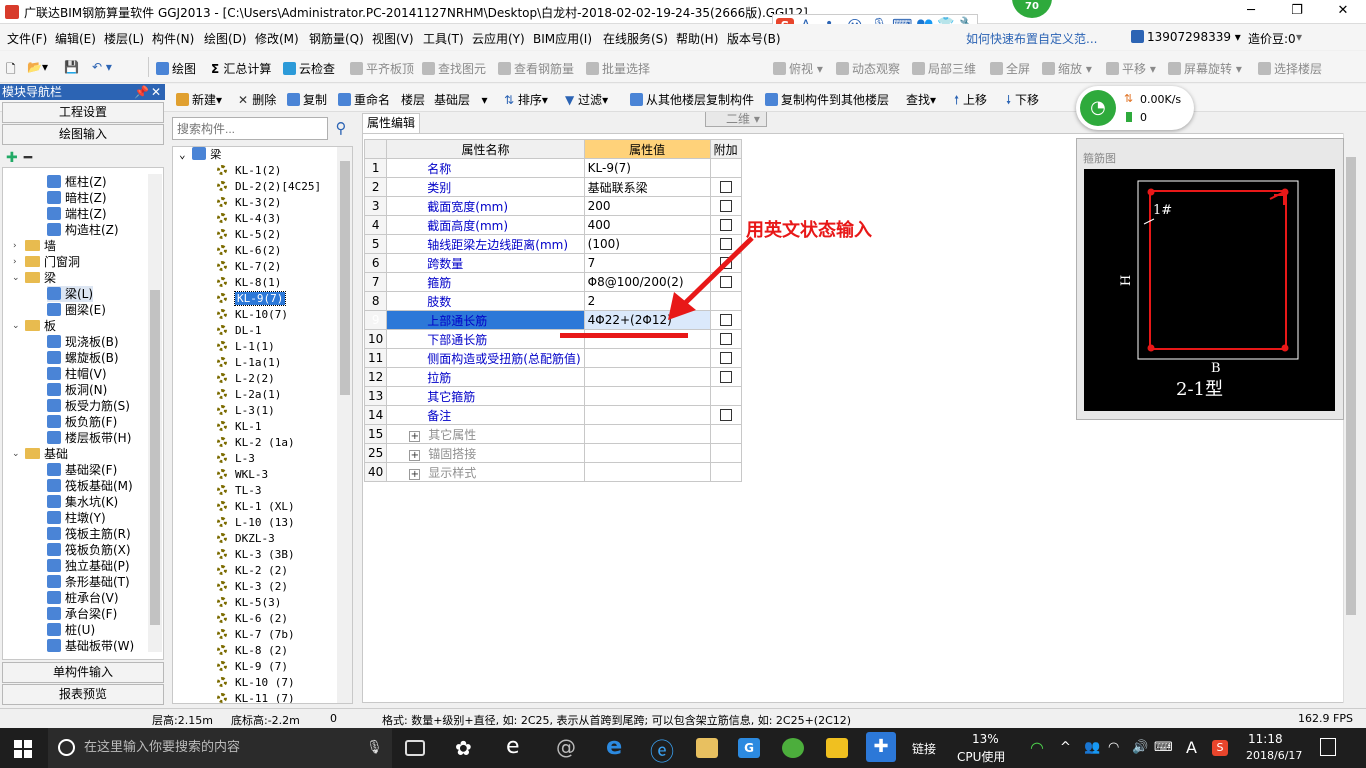 Image resolution: width=1366 pixels, height=768 pixels. Describe the element at coordinates (82, 470) in the screenshot. I see `nav-item-foundation-beam: 基础梁(F)` at that location.